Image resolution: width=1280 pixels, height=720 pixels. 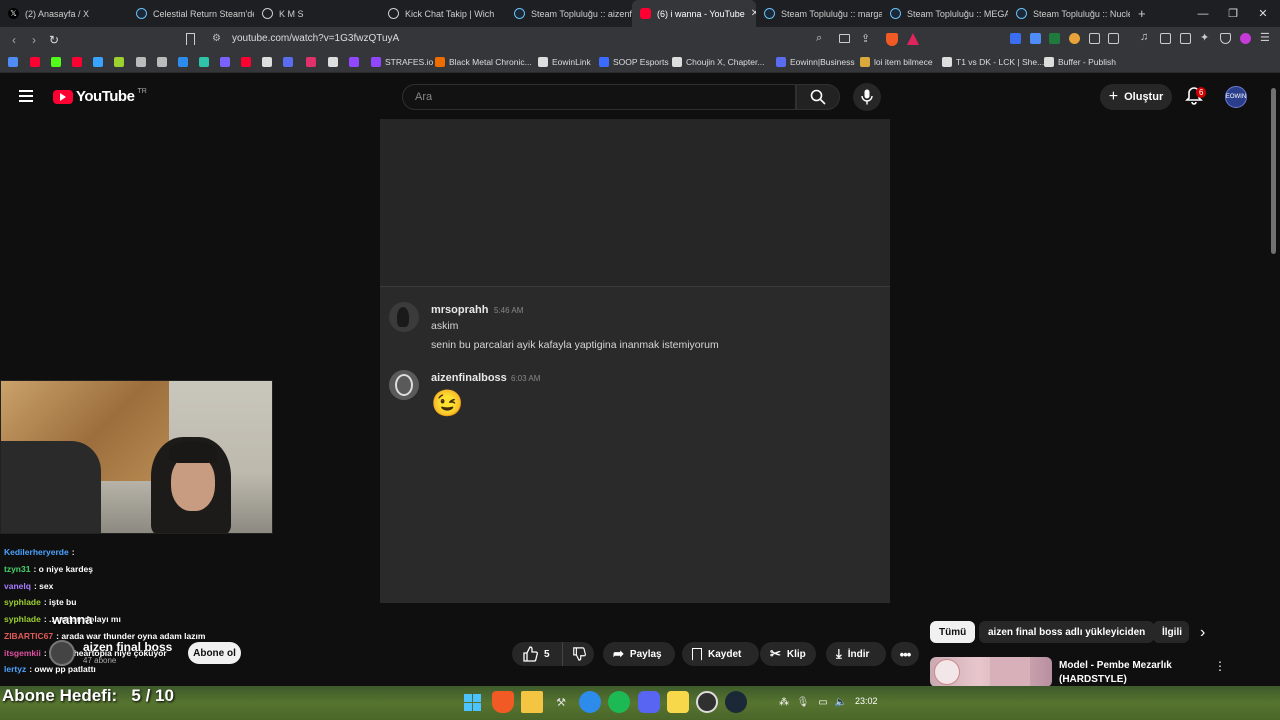 What do you see at coordinates (736, 702) in the screenshot?
I see `steam-taskbar-icon` at bounding box center [736, 702].